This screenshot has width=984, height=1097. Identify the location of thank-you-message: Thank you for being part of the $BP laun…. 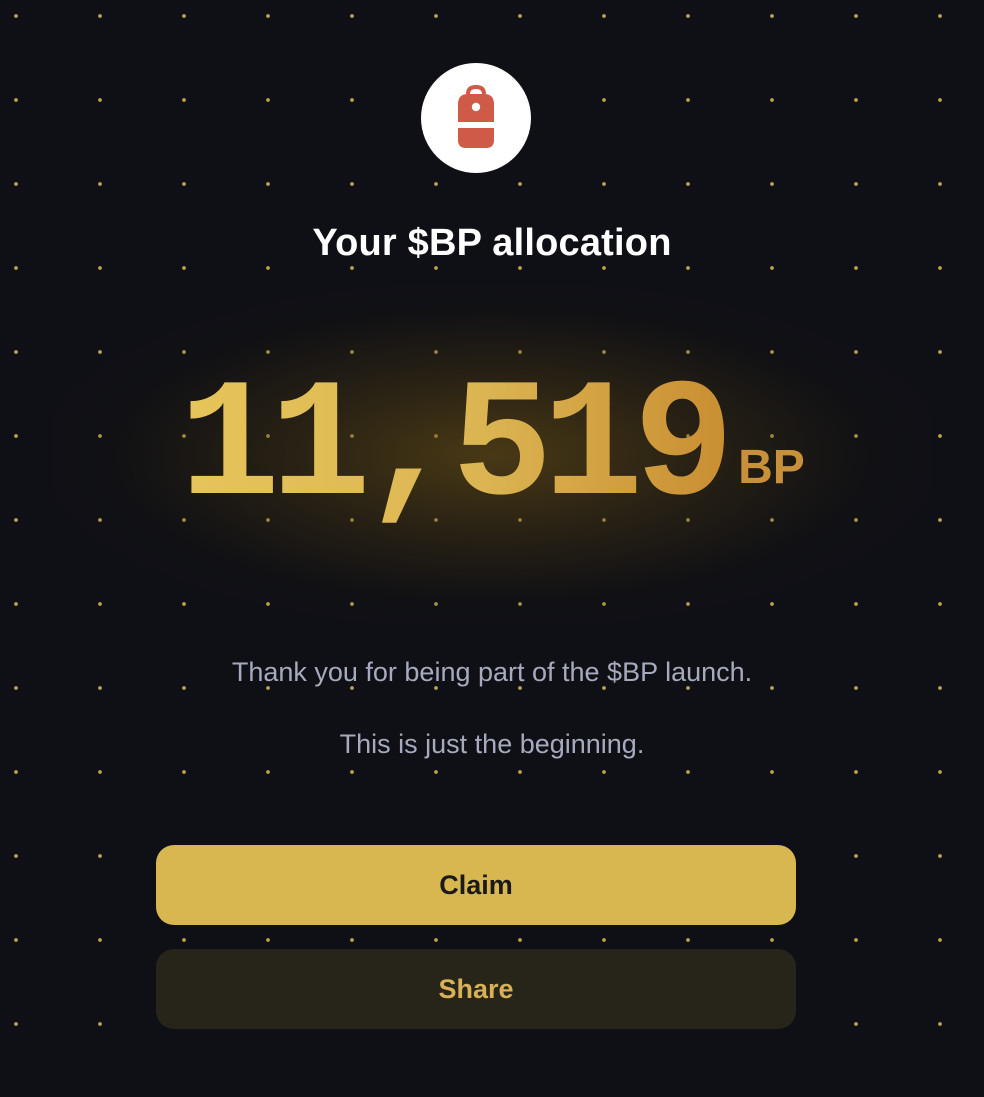
(492, 672).